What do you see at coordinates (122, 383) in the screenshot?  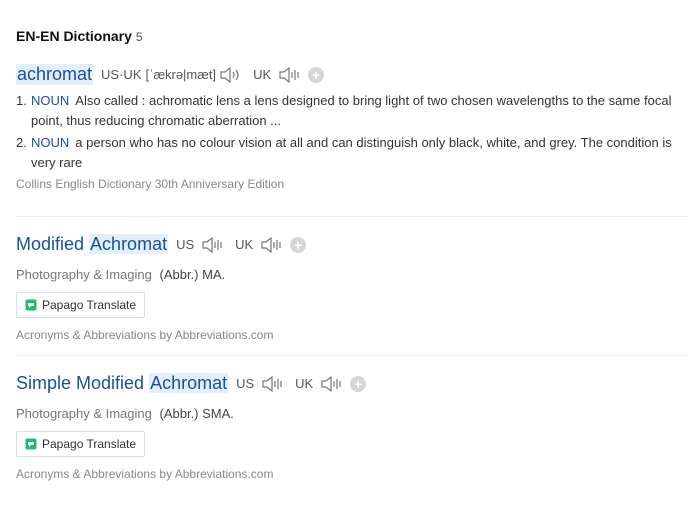 I see `headword: Simple Modified Achromat` at bounding box center [122, 383].